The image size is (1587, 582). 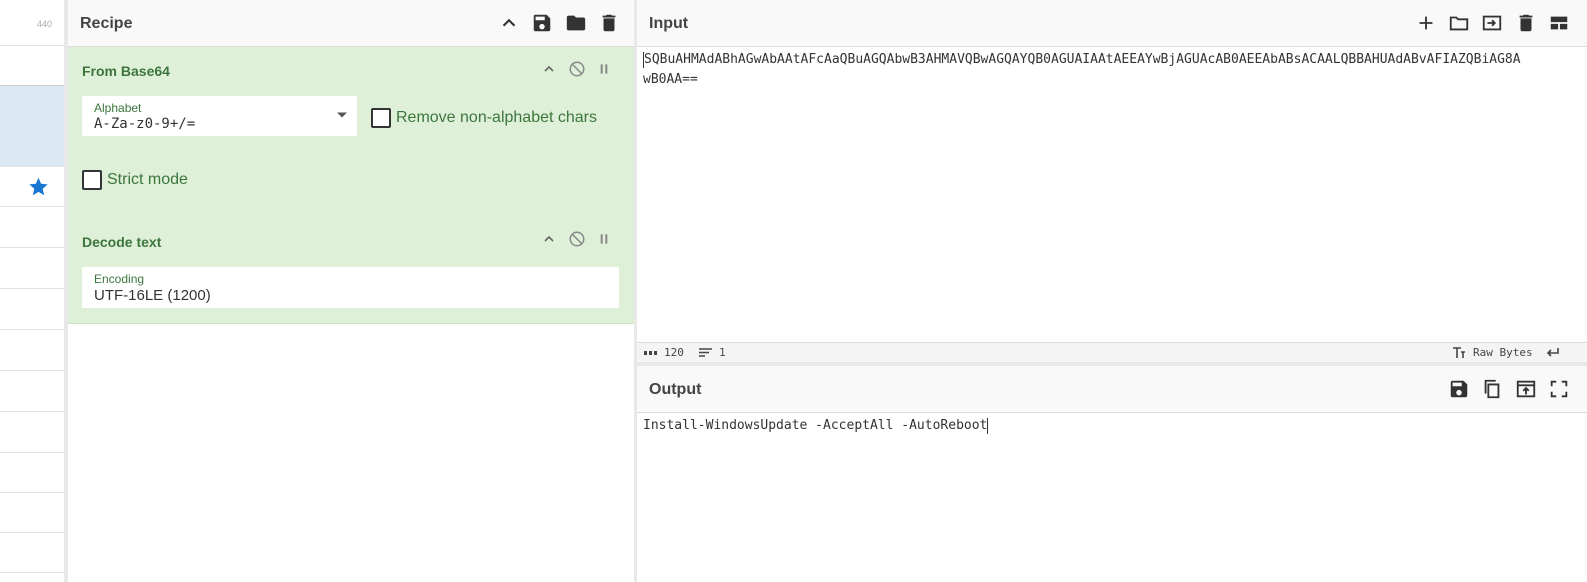 I want to click on strict-mode-checkbox: Strict mode, so click(x=135, y=180).